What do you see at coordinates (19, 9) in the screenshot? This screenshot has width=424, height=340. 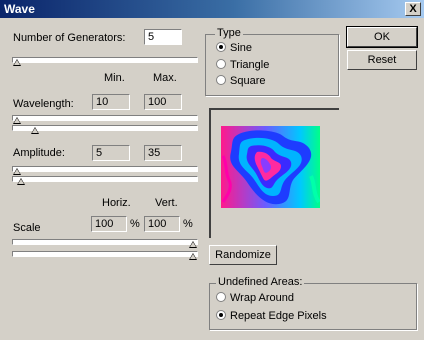 I see `window-title: Wave` at bounding box center [19, 9].